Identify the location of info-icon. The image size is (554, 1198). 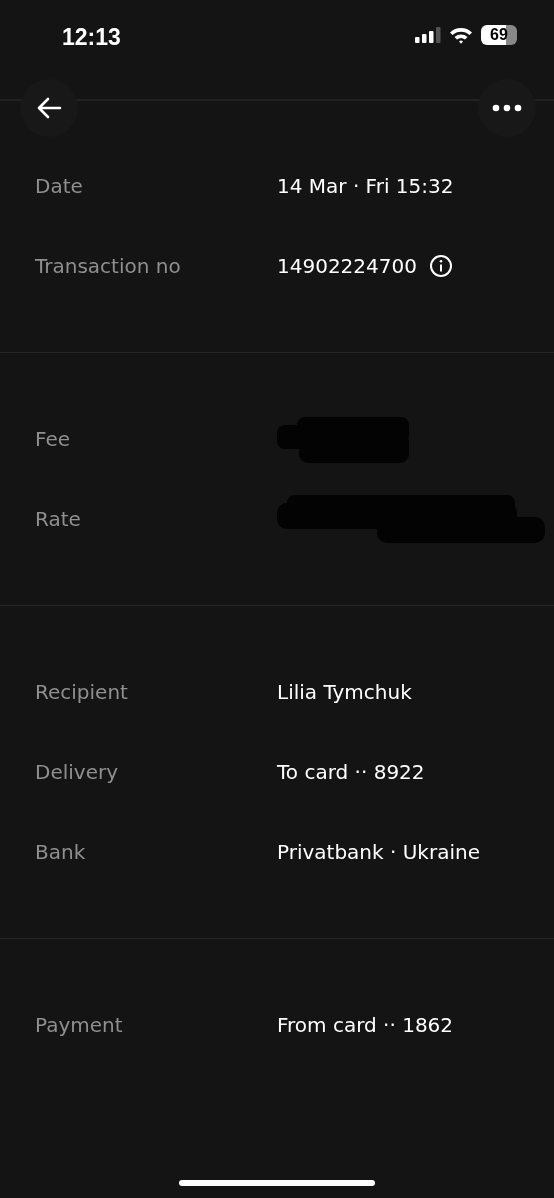
(441, 266).